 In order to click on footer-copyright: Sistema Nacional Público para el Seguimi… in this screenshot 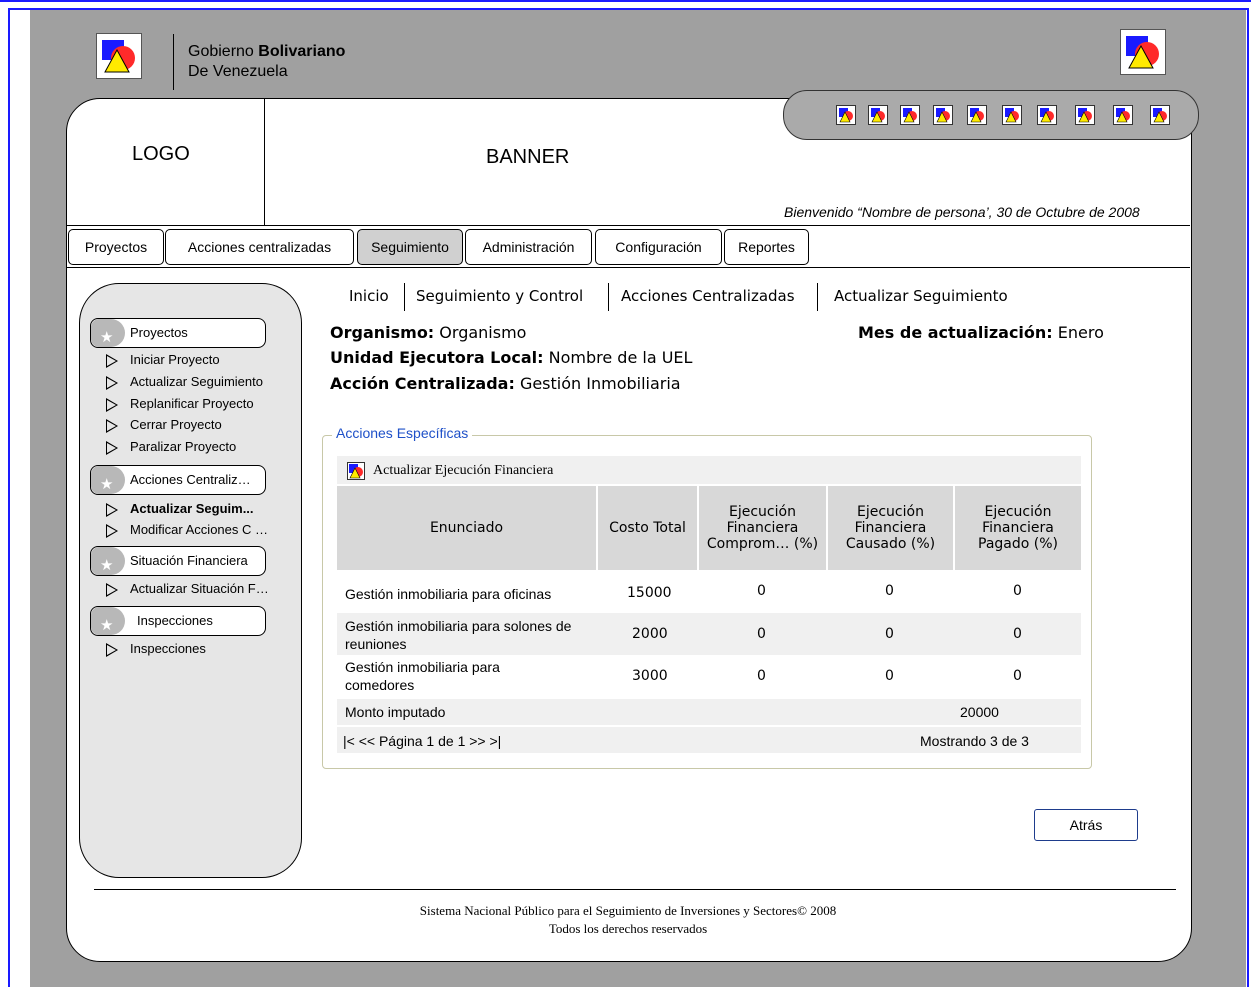, I will do `click(628, 910)`.